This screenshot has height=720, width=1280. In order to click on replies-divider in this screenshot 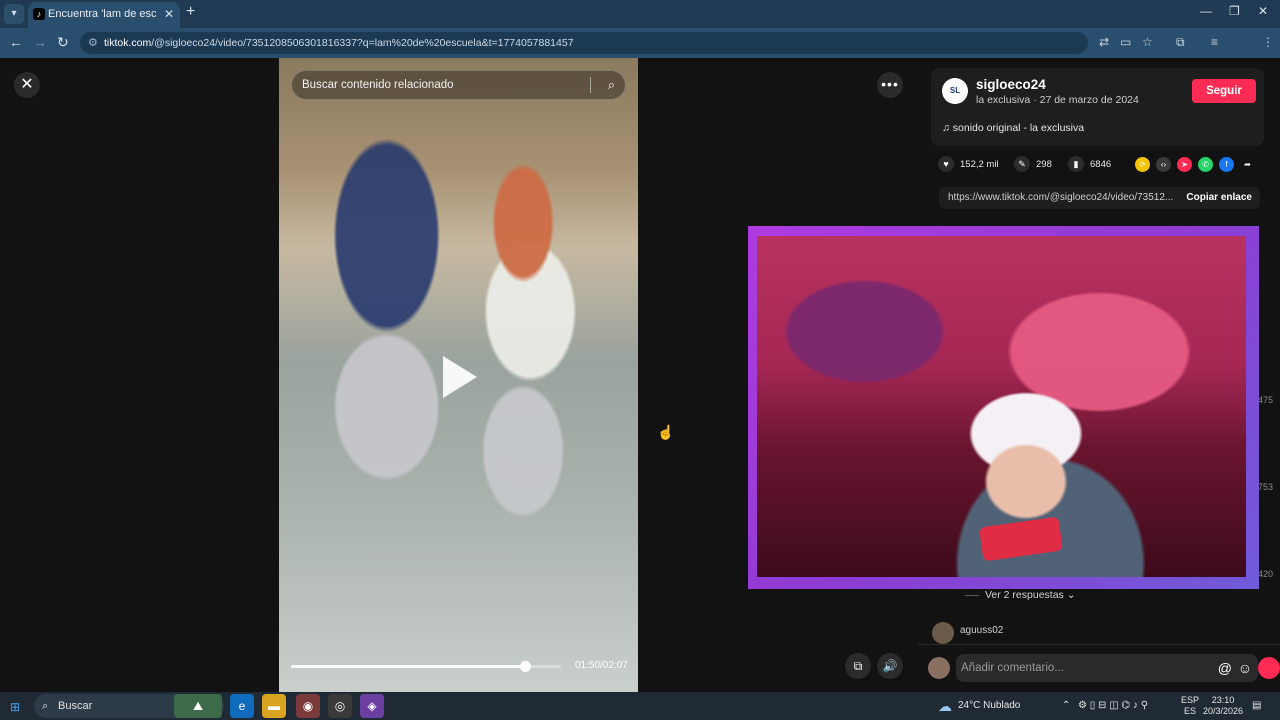, I will do `click(972, 595)`.